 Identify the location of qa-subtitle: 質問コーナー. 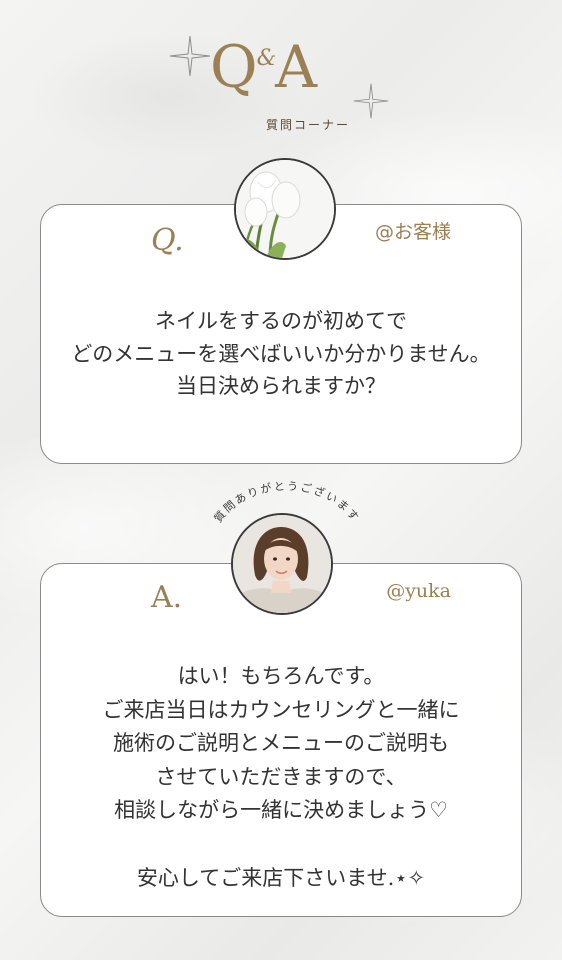
(308, 125).